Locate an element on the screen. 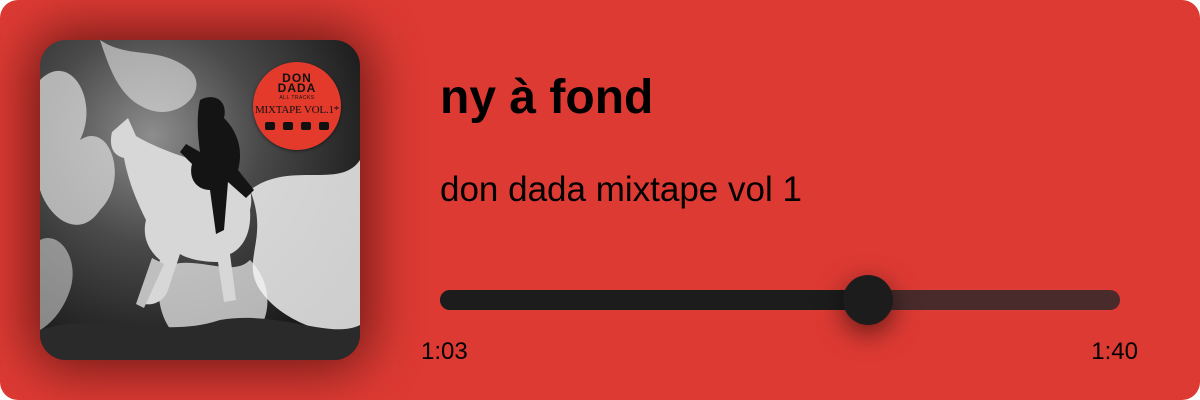  sticker-logos is located at coordinates (297, 127).